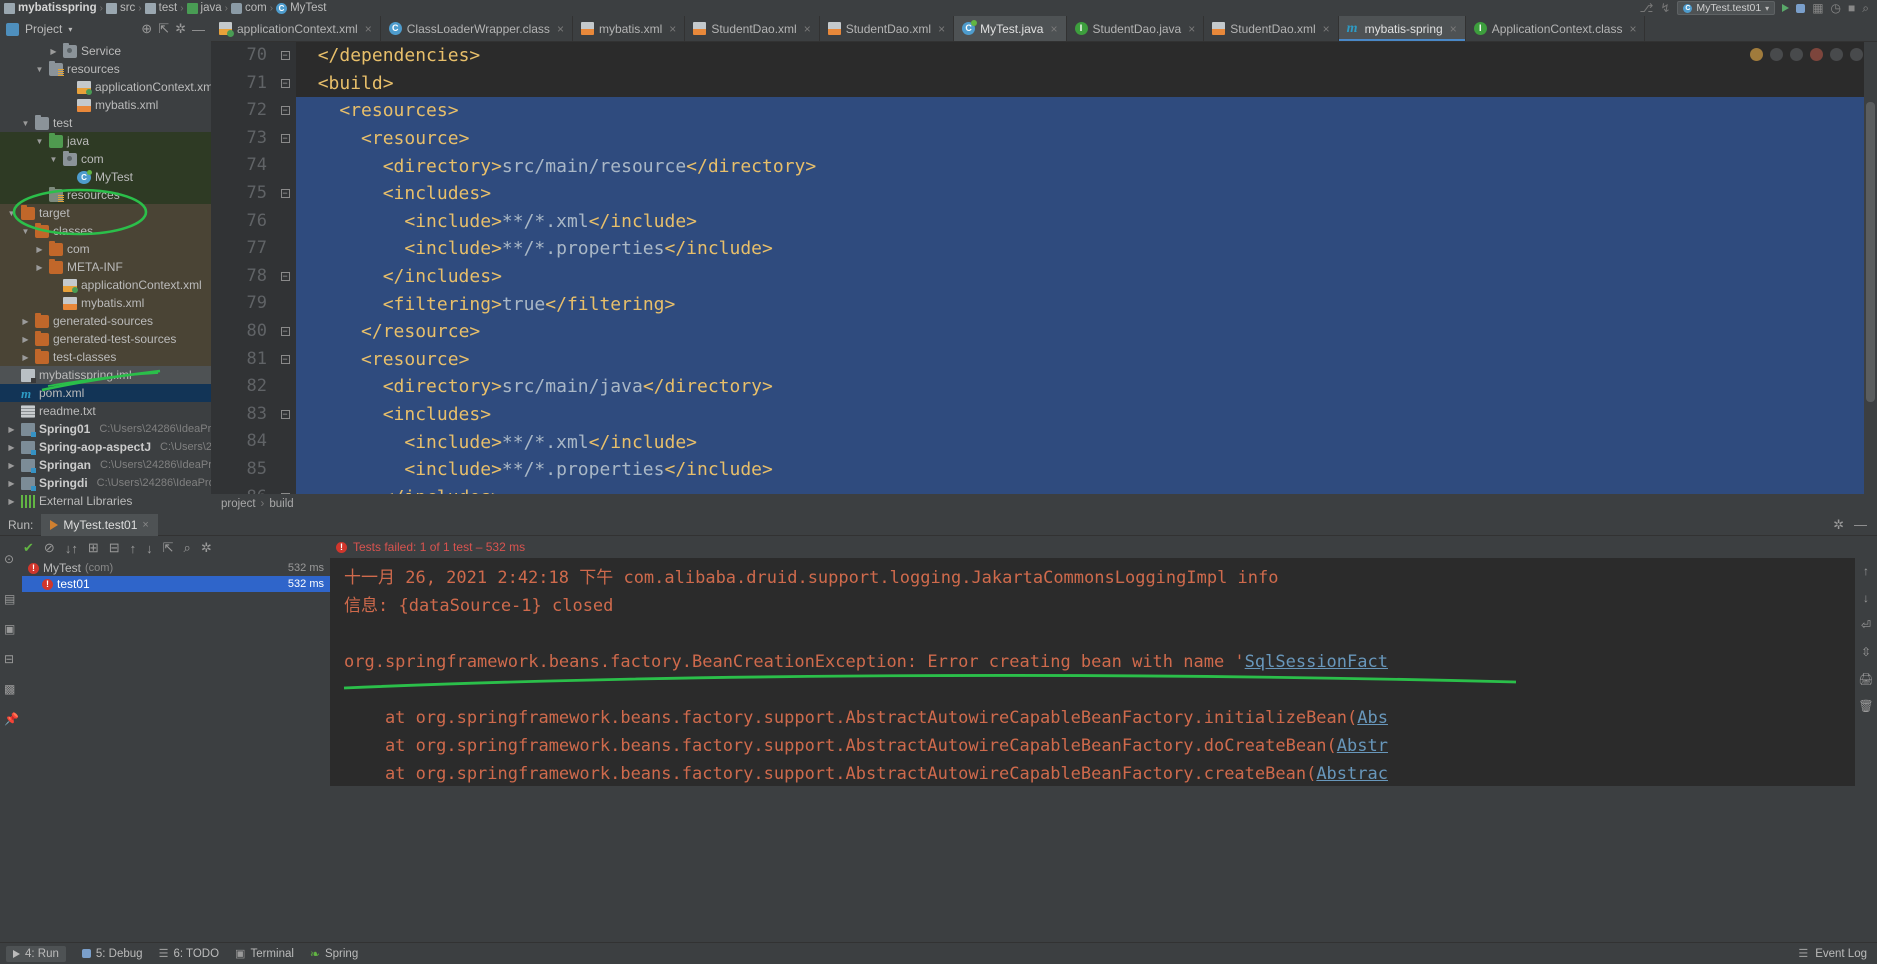 The image size is (1877, 964). What do you see at coordinates (1860, 524) in the screenshot?
I see `hide-icon: —` at bounding box center [1860, 524].